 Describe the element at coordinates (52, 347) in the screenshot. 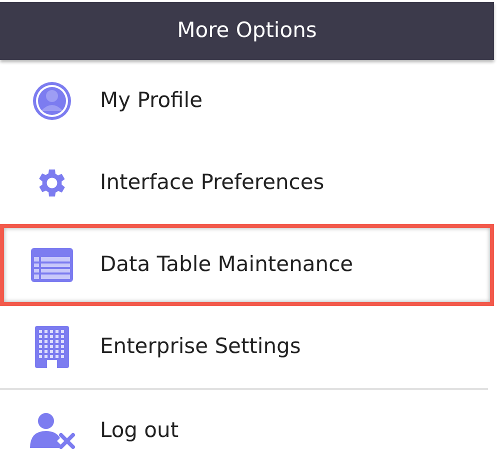

I see `building-icon` at that location.